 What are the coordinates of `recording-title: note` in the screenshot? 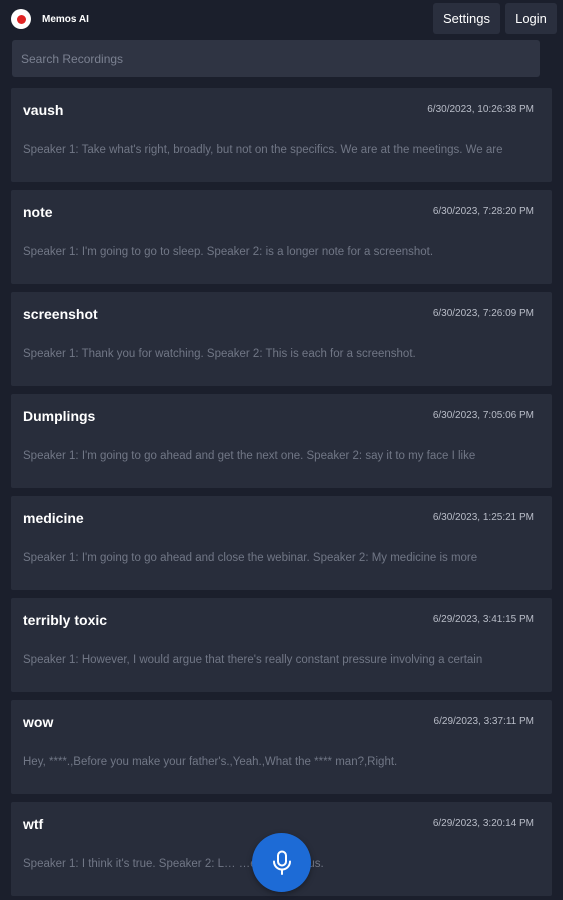 It's located at (38, 212).